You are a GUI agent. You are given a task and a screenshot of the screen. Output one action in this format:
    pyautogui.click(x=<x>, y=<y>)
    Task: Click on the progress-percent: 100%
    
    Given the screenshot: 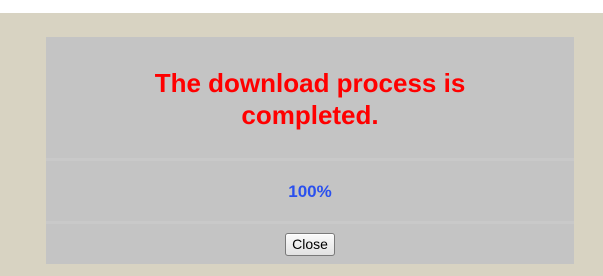 What is the action you would take?
    pyautogui.click(x=310, y=191)
    